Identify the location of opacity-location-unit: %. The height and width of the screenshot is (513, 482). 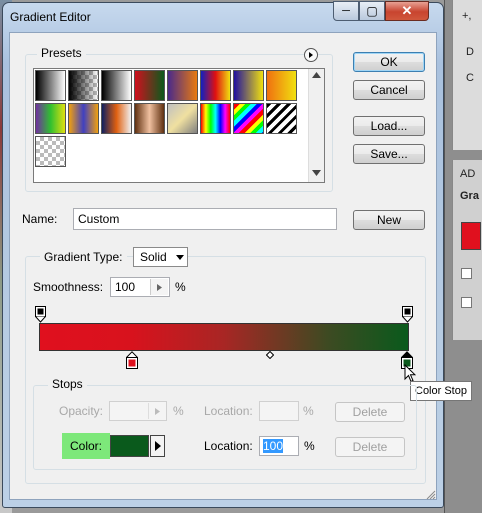
(308, 411).